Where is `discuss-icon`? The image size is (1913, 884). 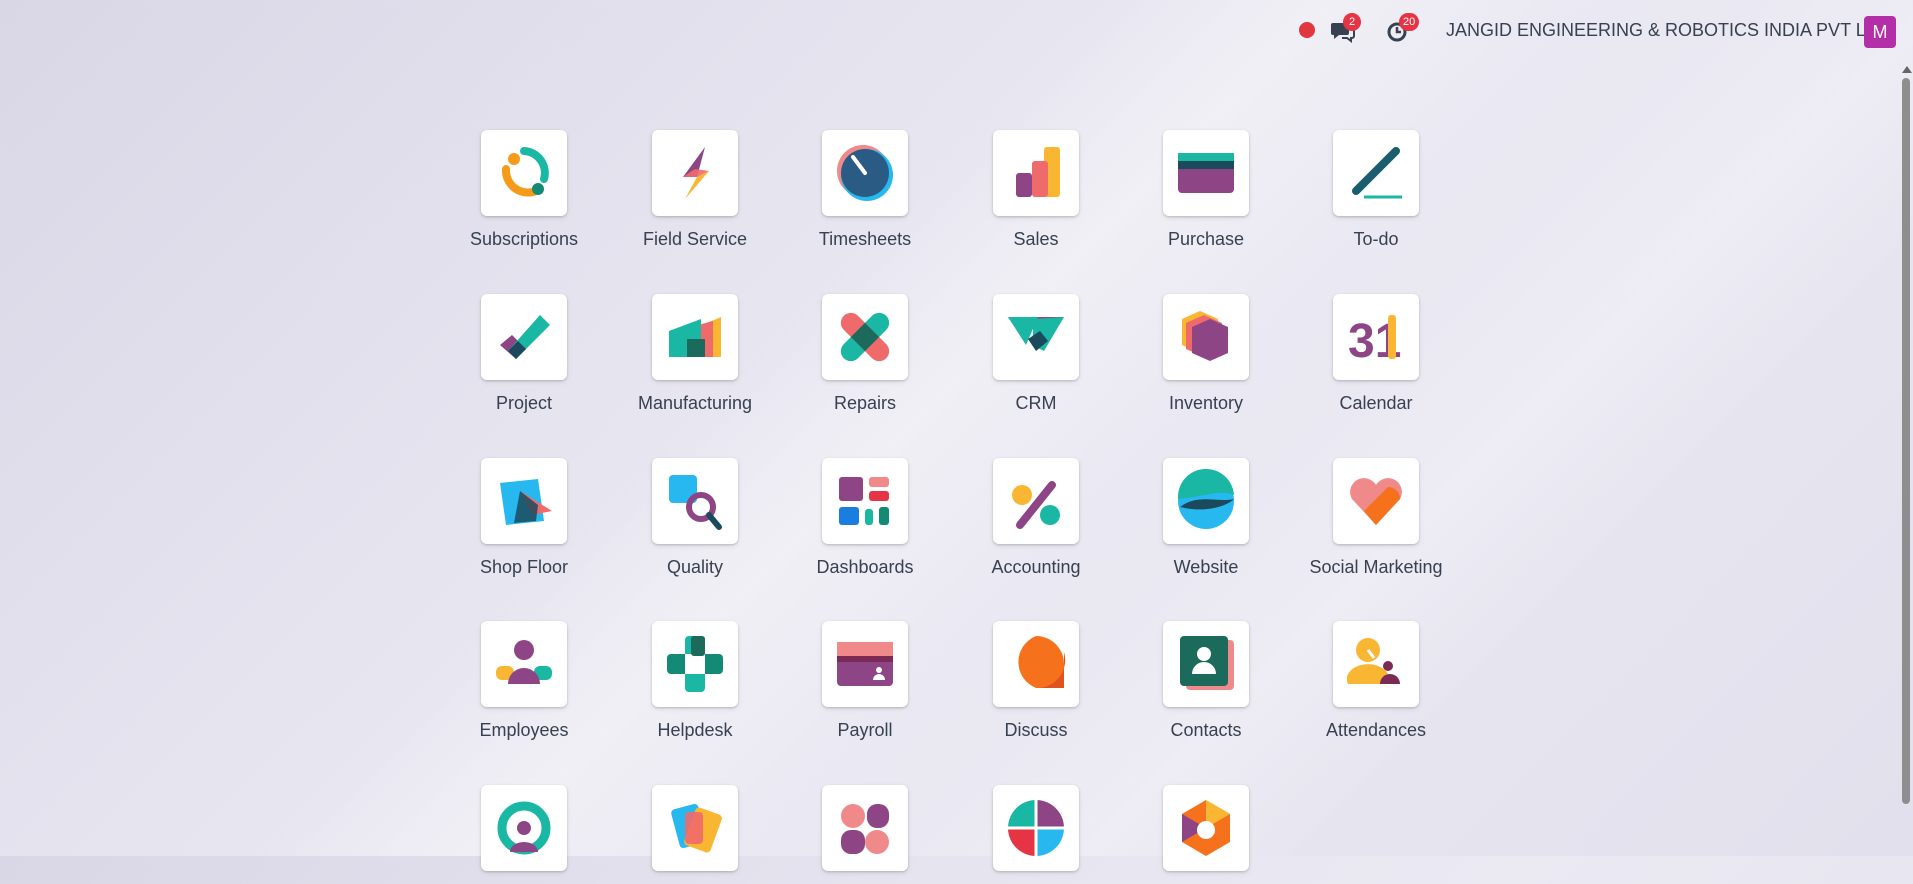
discuss-icon is located at coordinates (1042, 662).